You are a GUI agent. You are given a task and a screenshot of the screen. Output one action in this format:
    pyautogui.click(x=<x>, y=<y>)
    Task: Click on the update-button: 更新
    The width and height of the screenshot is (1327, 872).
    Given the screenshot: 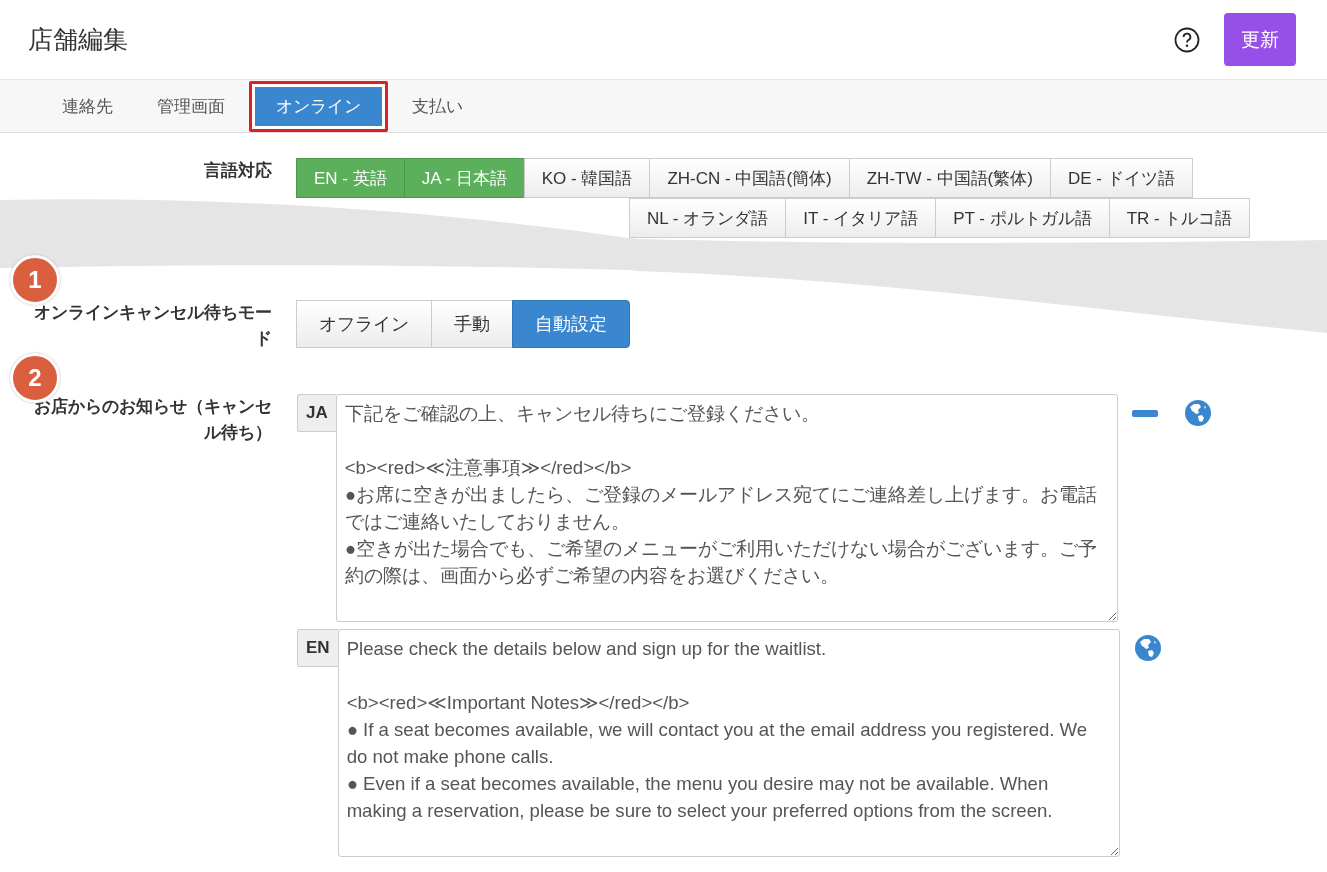 What is the action you would take?
    pyautogui.click(x=1260, y=39)
    